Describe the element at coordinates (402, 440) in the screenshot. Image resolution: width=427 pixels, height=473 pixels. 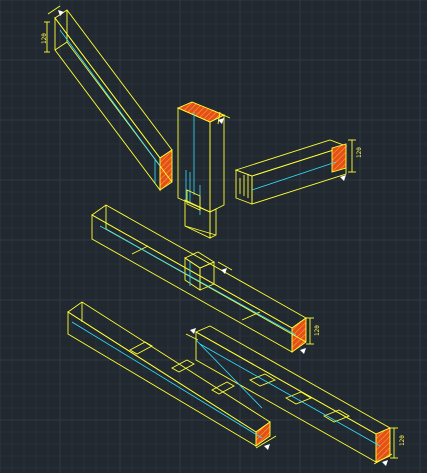
I see `dimension-label-lower: 120` at that location.